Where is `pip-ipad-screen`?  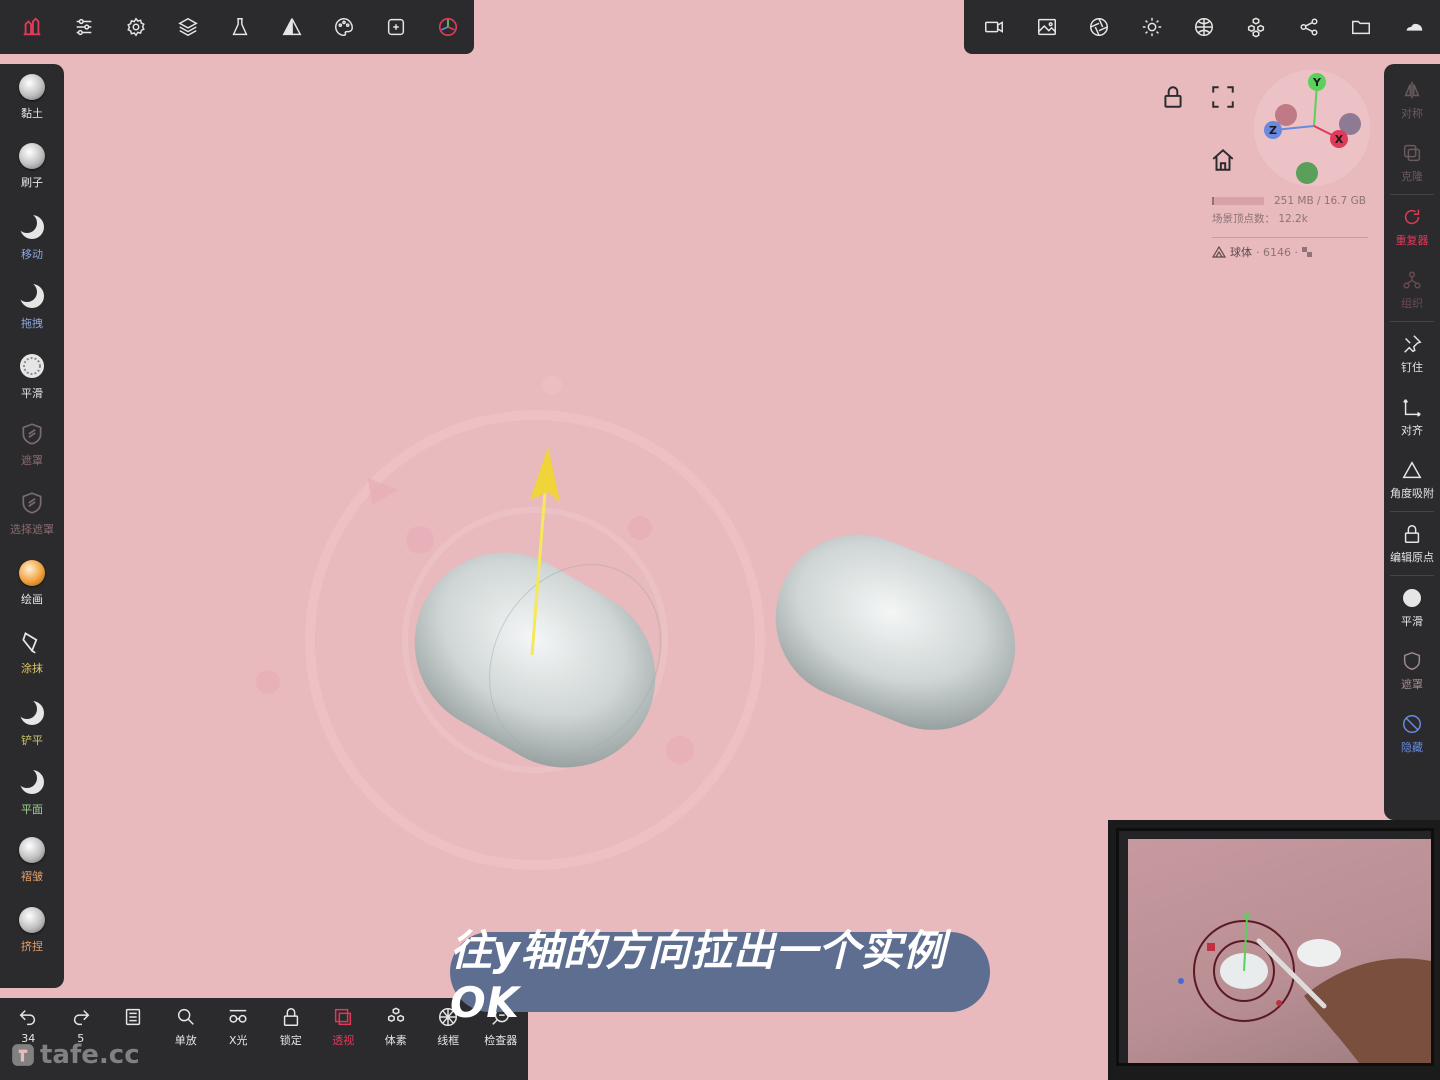
pip-ipad-screen is located at coordinates (1275, 947).